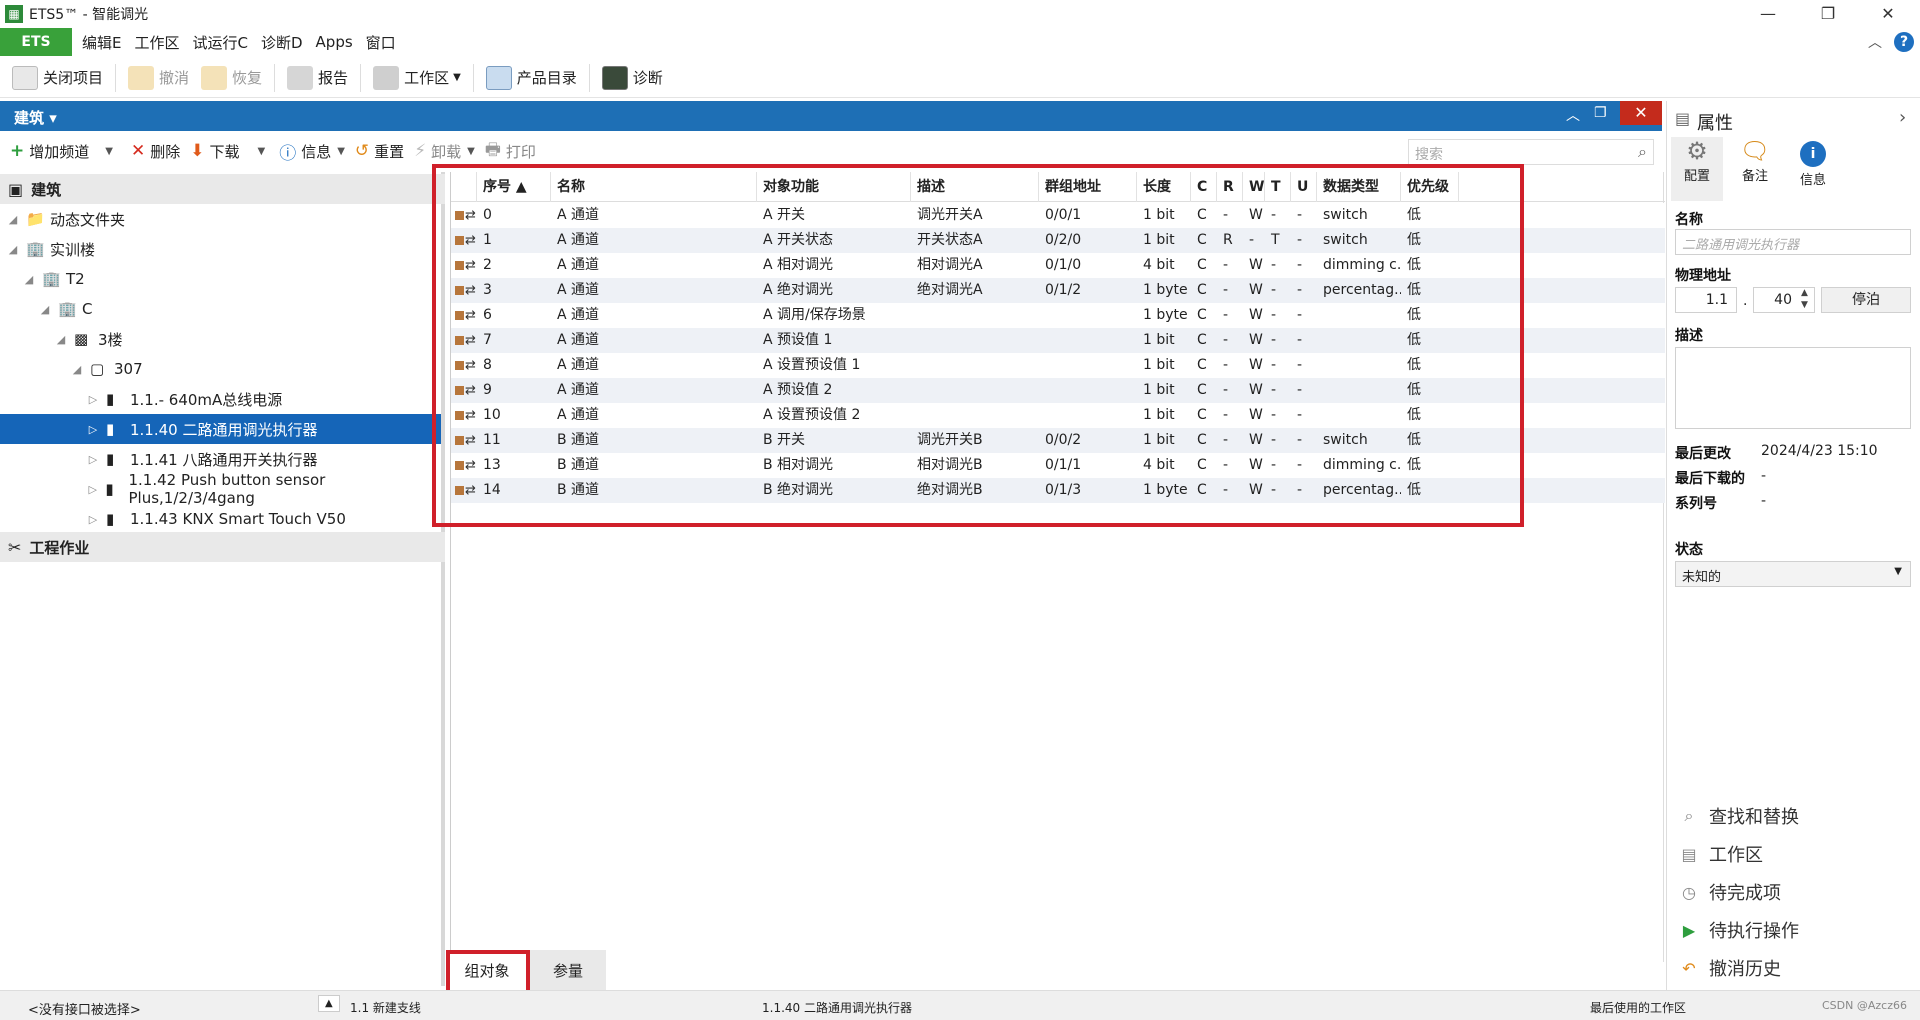  Describe the element at coordinates (197, 151) in the screenshot. I see `download-arrow-icon: ⬇` at that location.